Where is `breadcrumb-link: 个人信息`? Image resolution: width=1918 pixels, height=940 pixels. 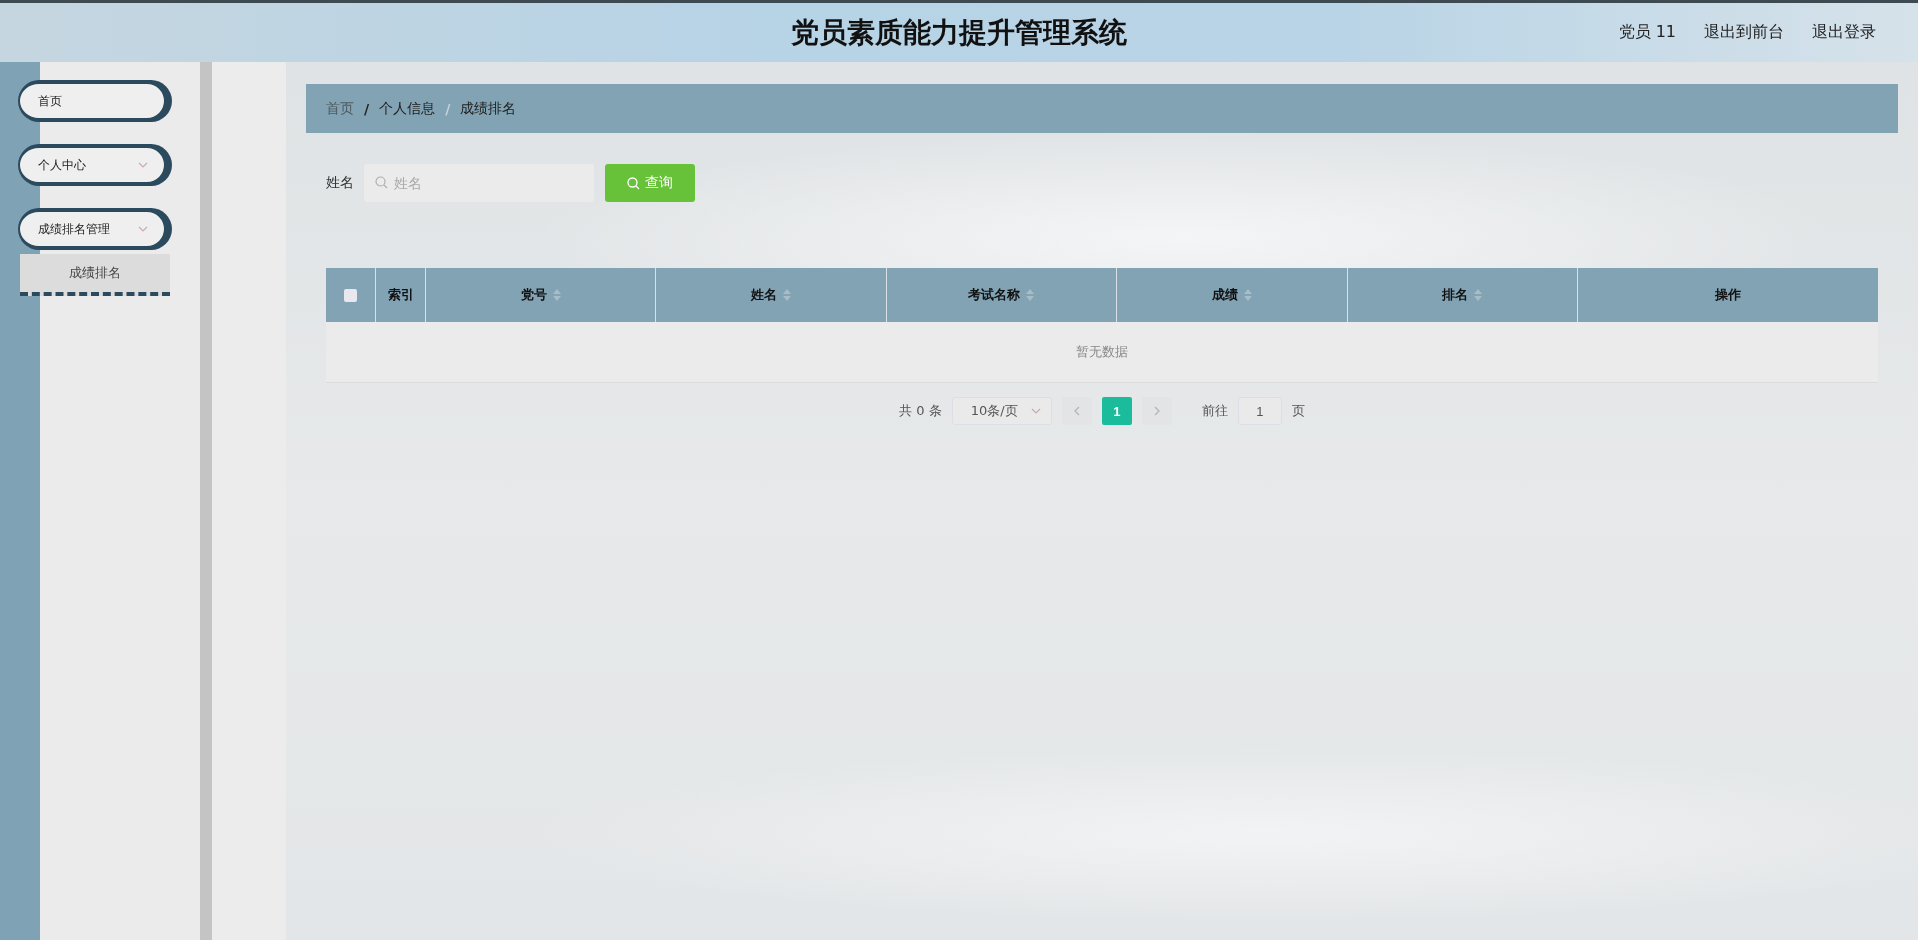
breadcrumb-link: 个人信息 is located at coordinates (407, 108).